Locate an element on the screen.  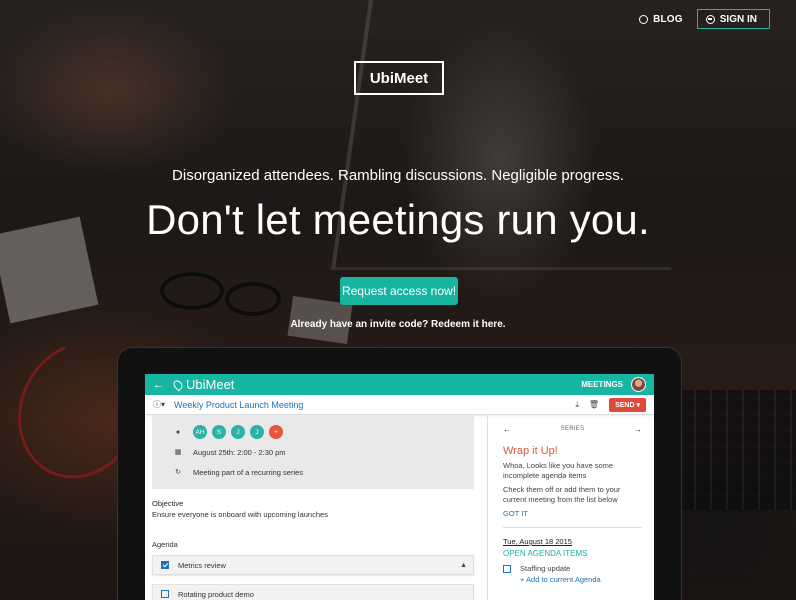
meeting-title: Weekly Product Launch Meeting is located at coordinates (238, 405).